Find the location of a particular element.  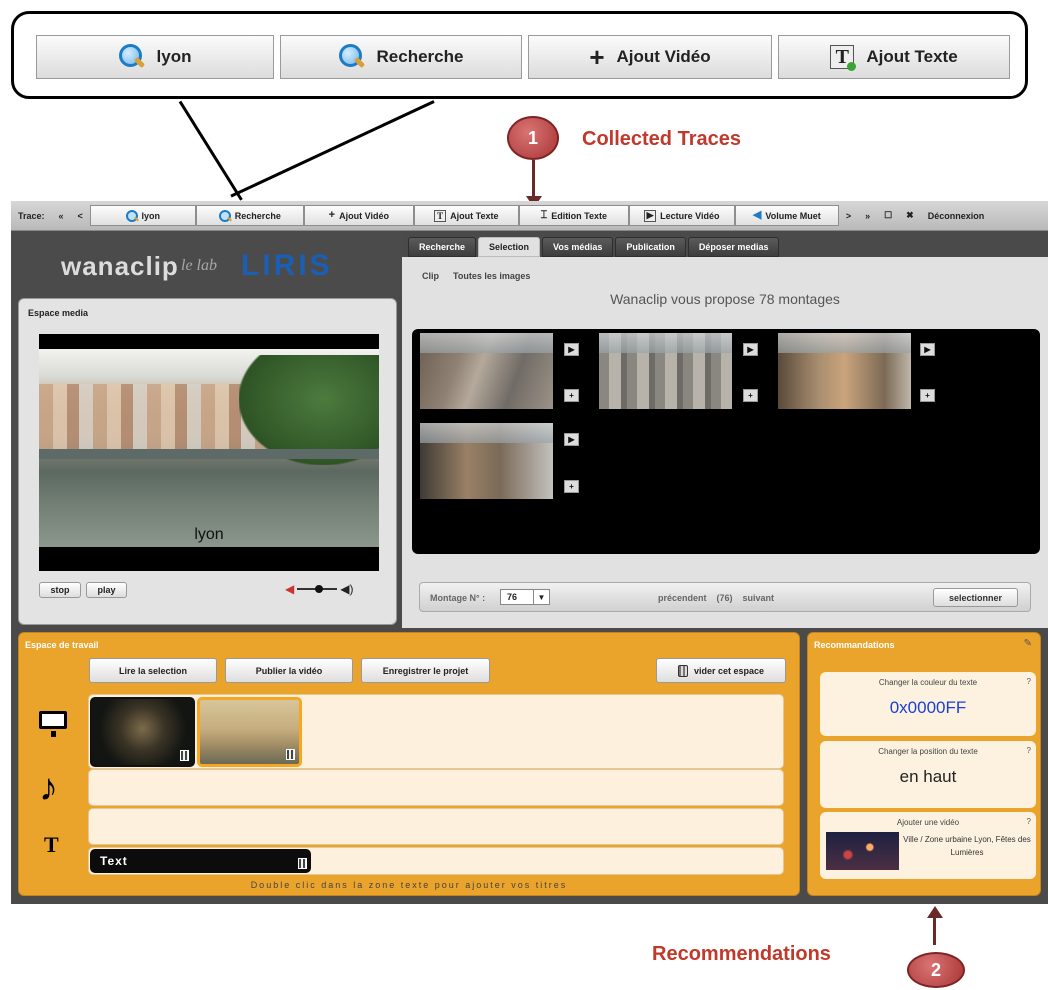

tab-recherche: Recherche is located at coordinates (442, 247).